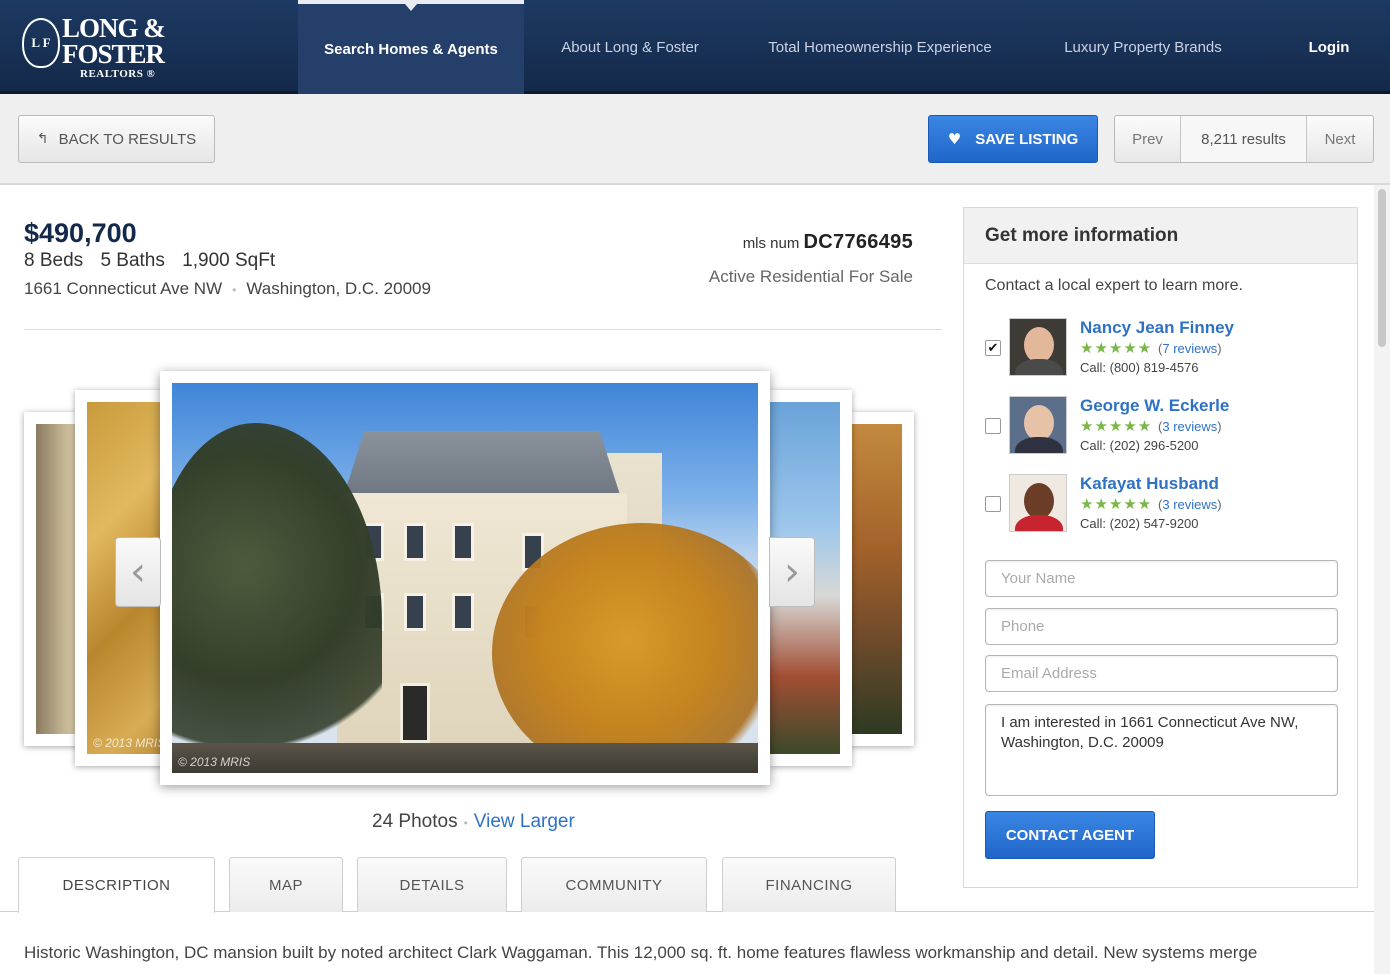  Describe the element at coordinates (483, 329) in the screenshot. I see `header-divider` at that location.